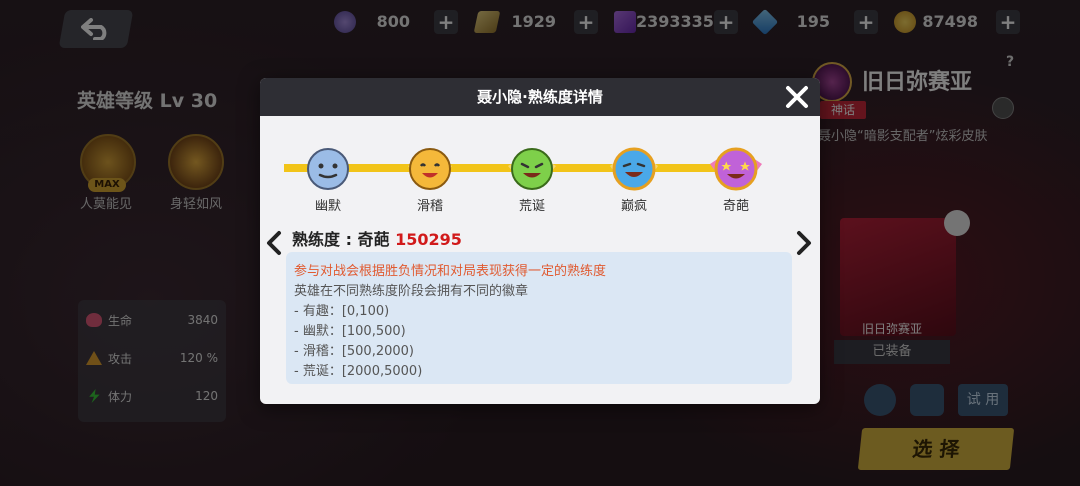  What do you see at coordinates (411, 291) in the screenshot?
I see `info-line: 英雄在不同熟练度阶段会拥有不同的徽章` at bounding box center [411, 291].